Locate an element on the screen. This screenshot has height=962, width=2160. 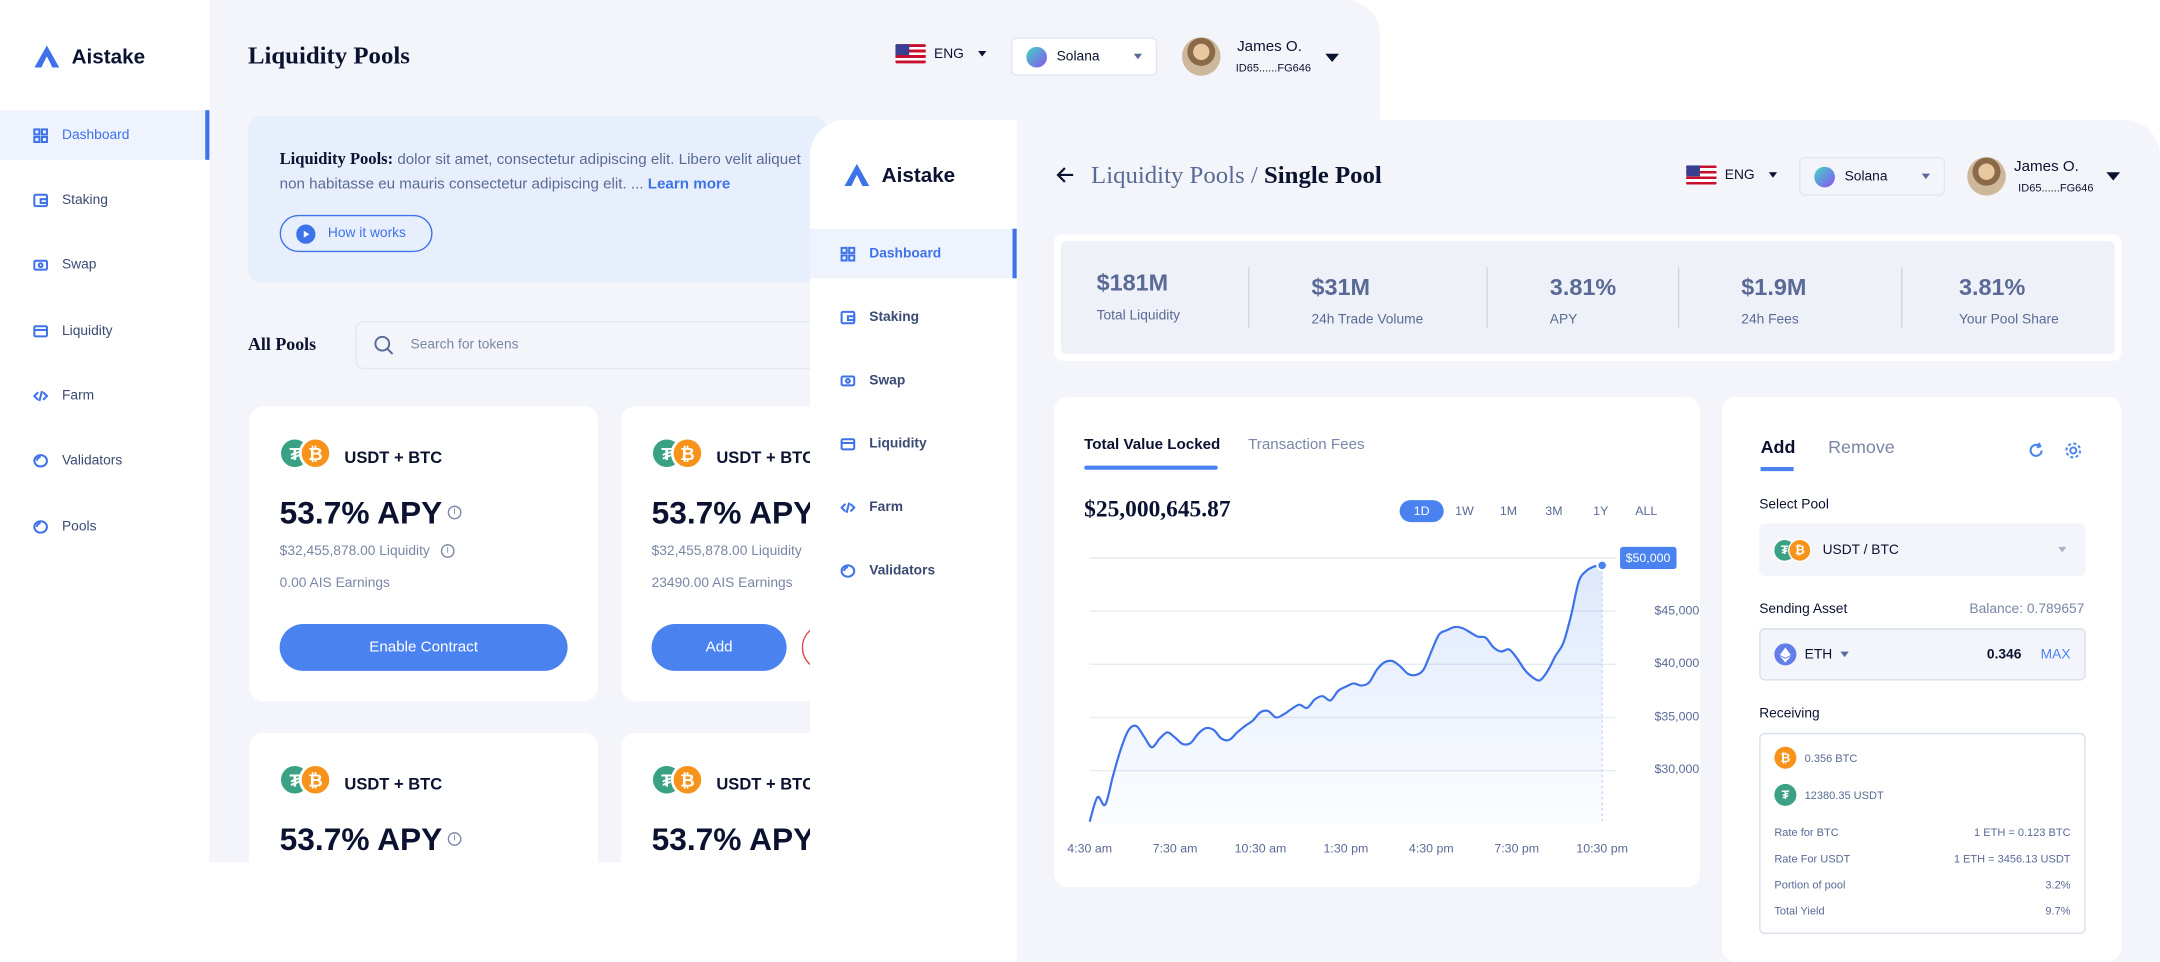
liquidity-value: $32,455,878.00 Liquidity is located at coordinates (726, 552).